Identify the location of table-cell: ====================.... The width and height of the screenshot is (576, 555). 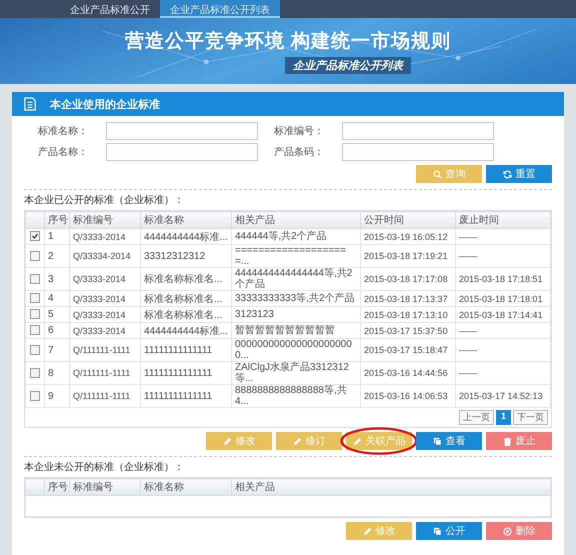
(290, 256).